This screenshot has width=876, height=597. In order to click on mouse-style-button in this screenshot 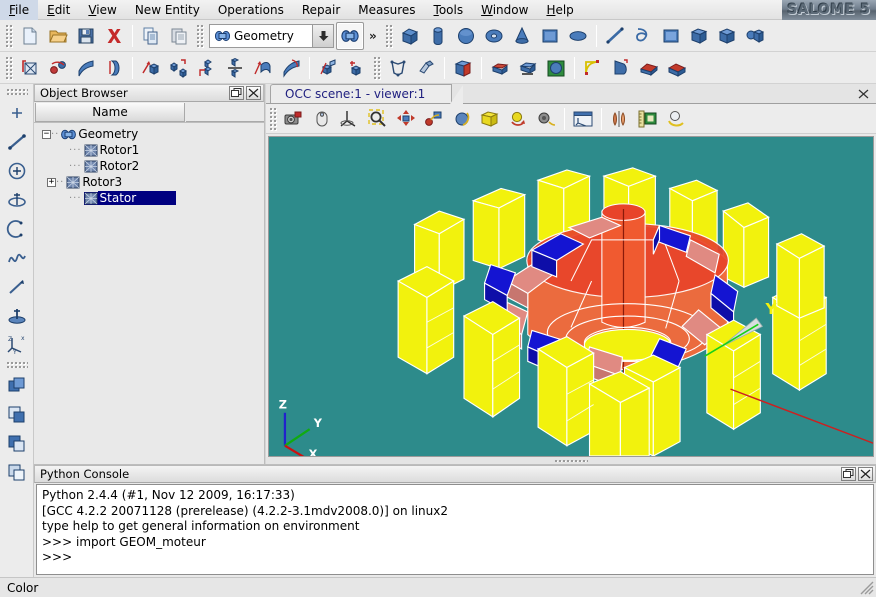, I will do `click(322, 119)`.